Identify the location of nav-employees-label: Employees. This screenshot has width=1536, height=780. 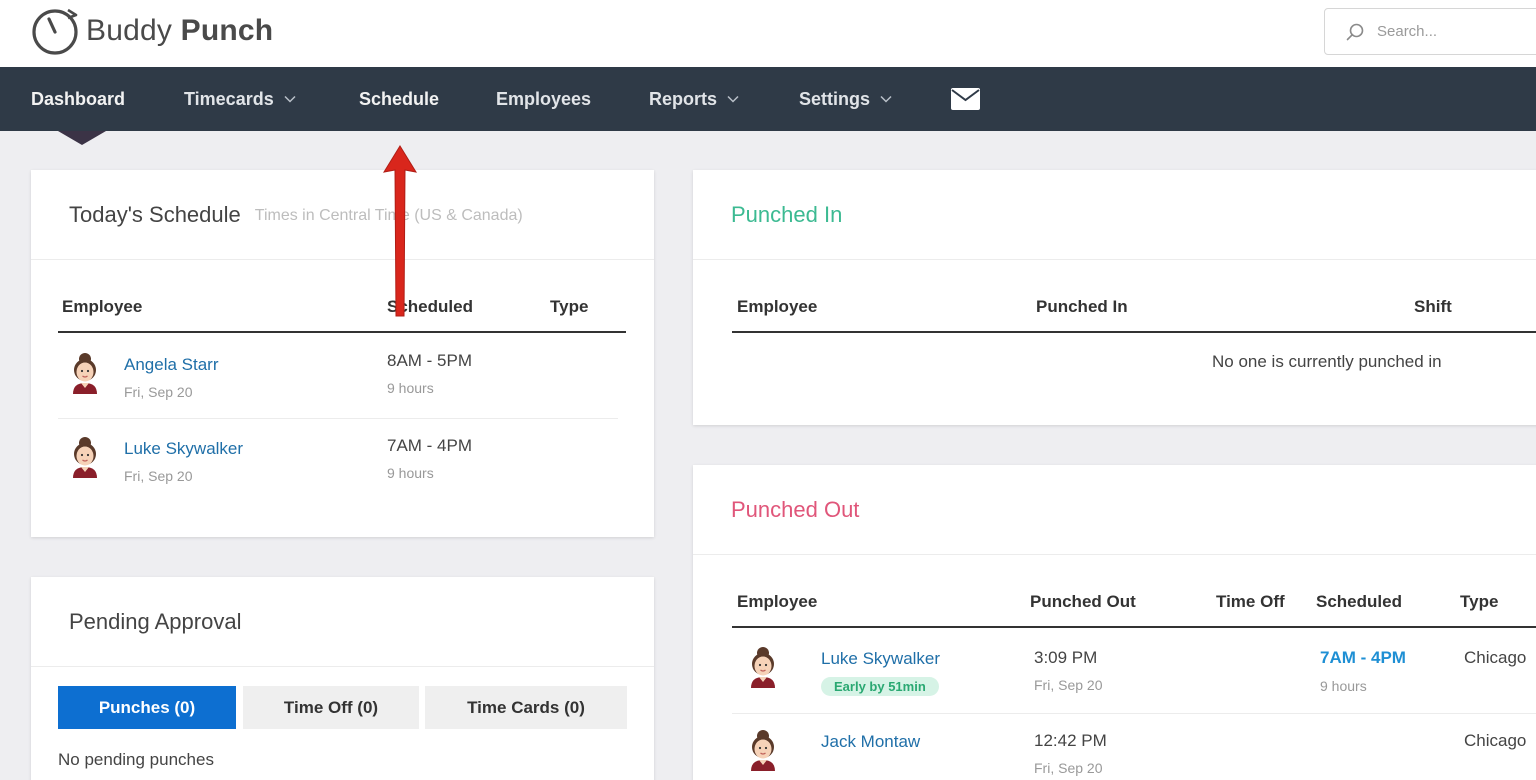
(544, 98).